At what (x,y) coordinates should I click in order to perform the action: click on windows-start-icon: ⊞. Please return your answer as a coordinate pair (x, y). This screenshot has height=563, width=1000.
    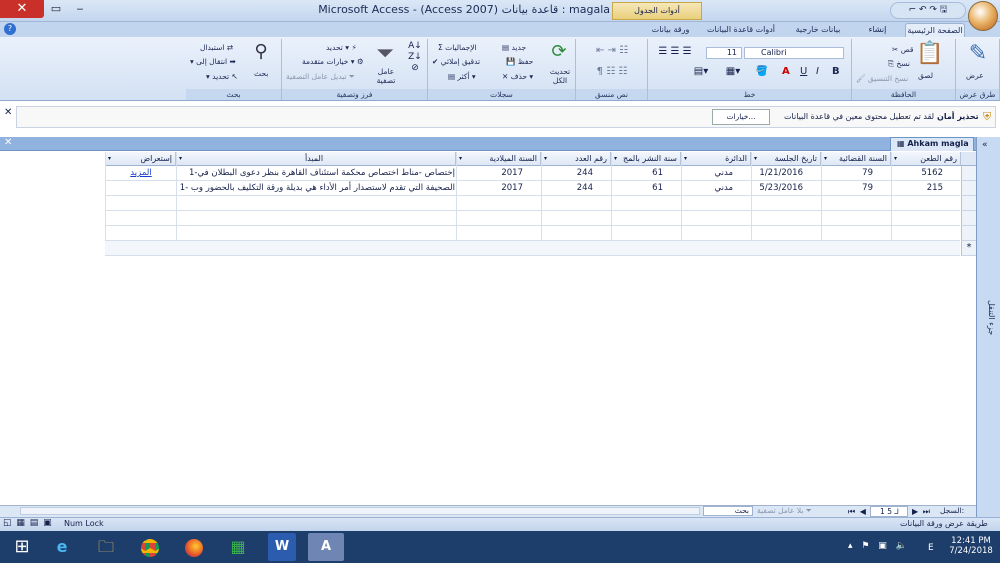
    Looking at the image, I should click on (22, 547).